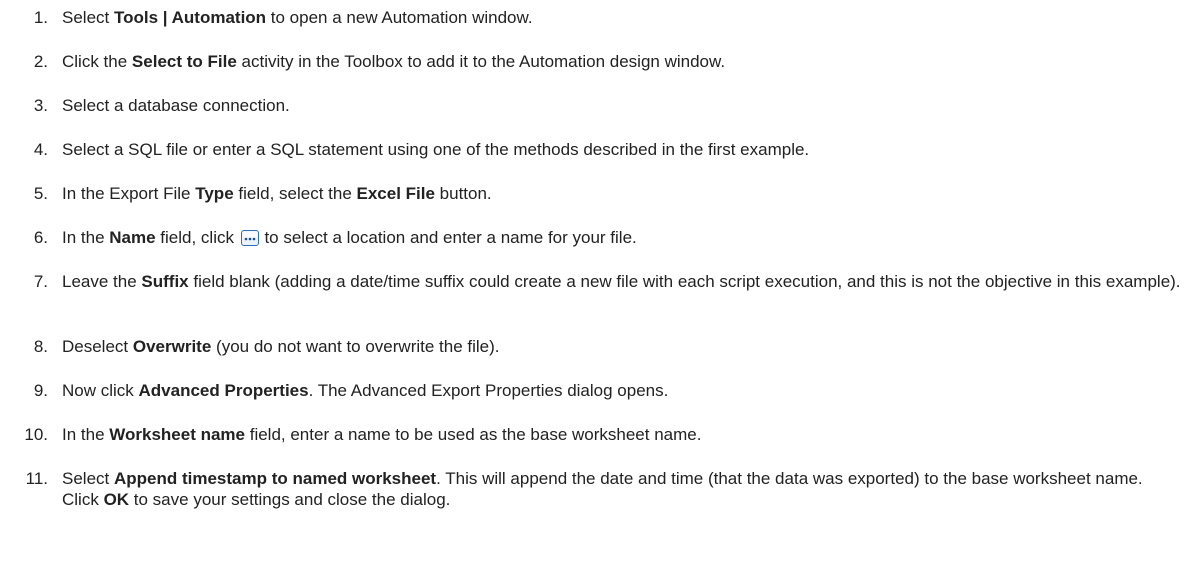  What do you see at coordinates (40, 193) in the screenshot?
I see `step-number: 5.` at bounding box center [40, 193].